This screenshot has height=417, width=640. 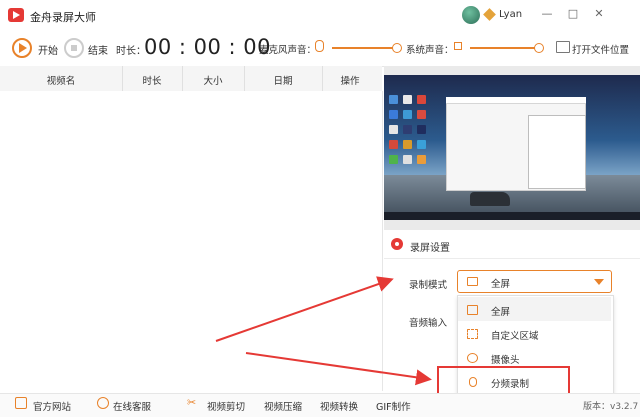 What do you see at coordinates (599, 14) in the screenshot?
I see `close-button: ✕` at bounding box center [599, 14].